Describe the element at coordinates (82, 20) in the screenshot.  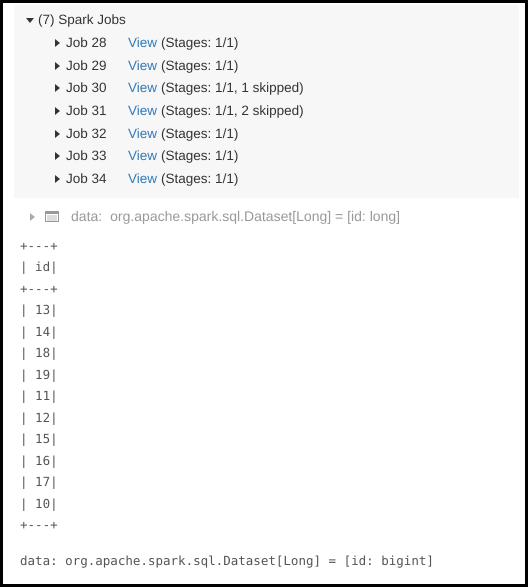
I see `jobs-header: (7) Spark Jobs` at that location.